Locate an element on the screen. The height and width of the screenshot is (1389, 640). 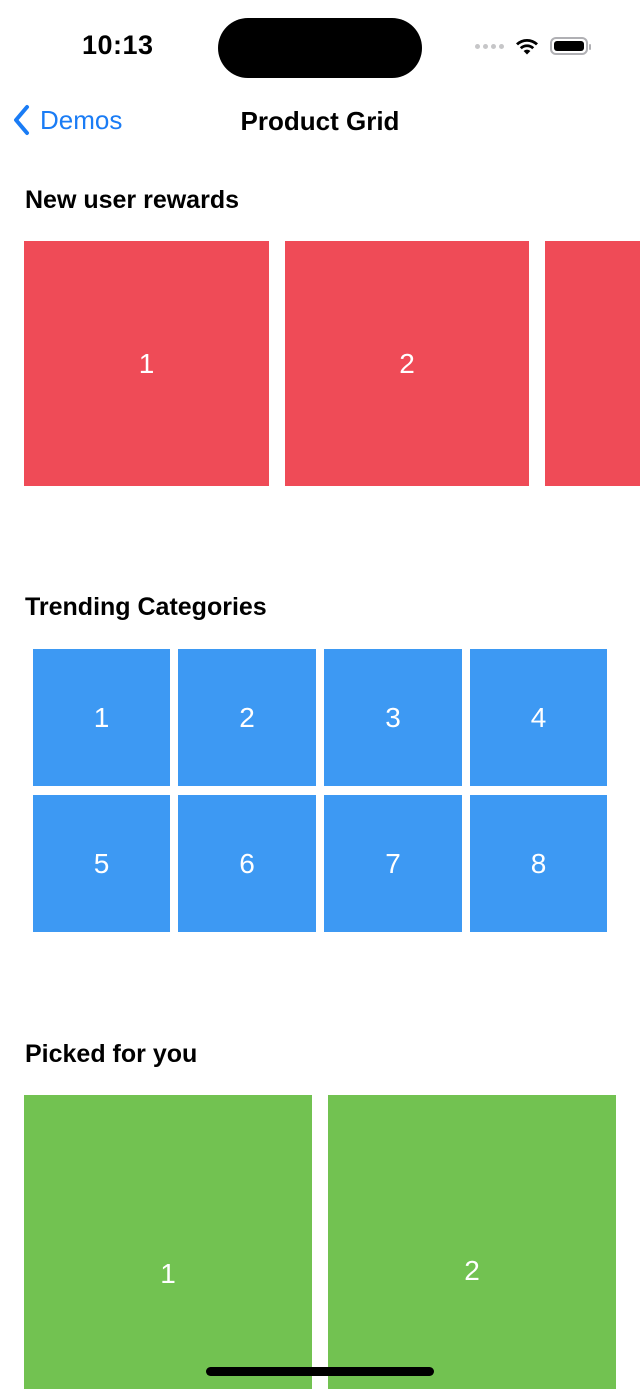
tile-label: 6 is located at coordinates (247, 863).